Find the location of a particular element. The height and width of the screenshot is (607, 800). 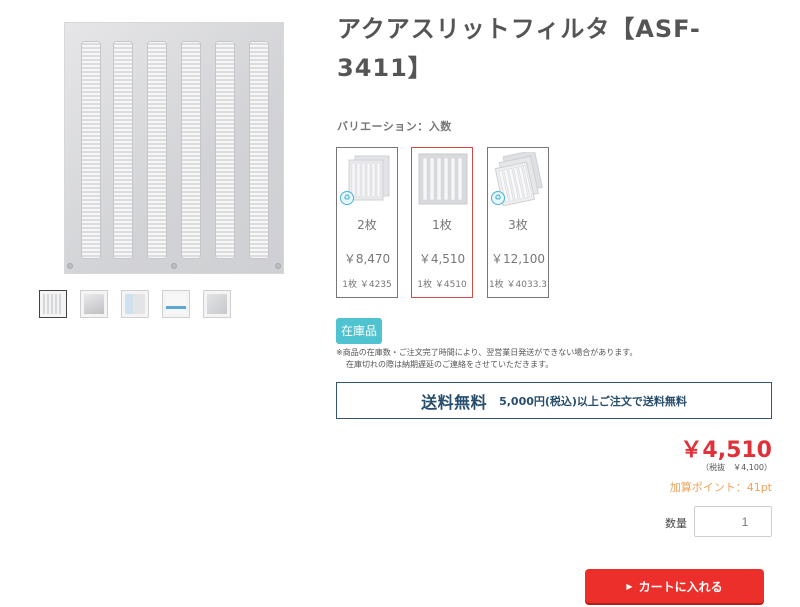

play-arrow-icon: ▶ is located at coordinates (629, 586).